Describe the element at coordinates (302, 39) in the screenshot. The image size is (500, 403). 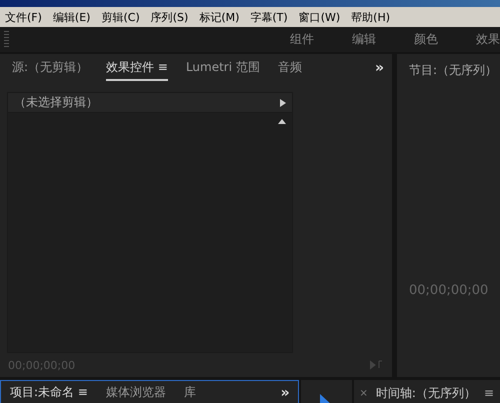
I see `workspace-tab: 组件` at that location.